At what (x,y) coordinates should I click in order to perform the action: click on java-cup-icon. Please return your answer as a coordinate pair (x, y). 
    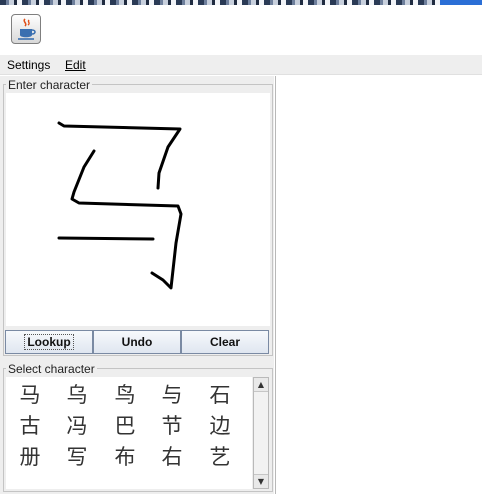
    Looking at the image, I should click on (27, 29).